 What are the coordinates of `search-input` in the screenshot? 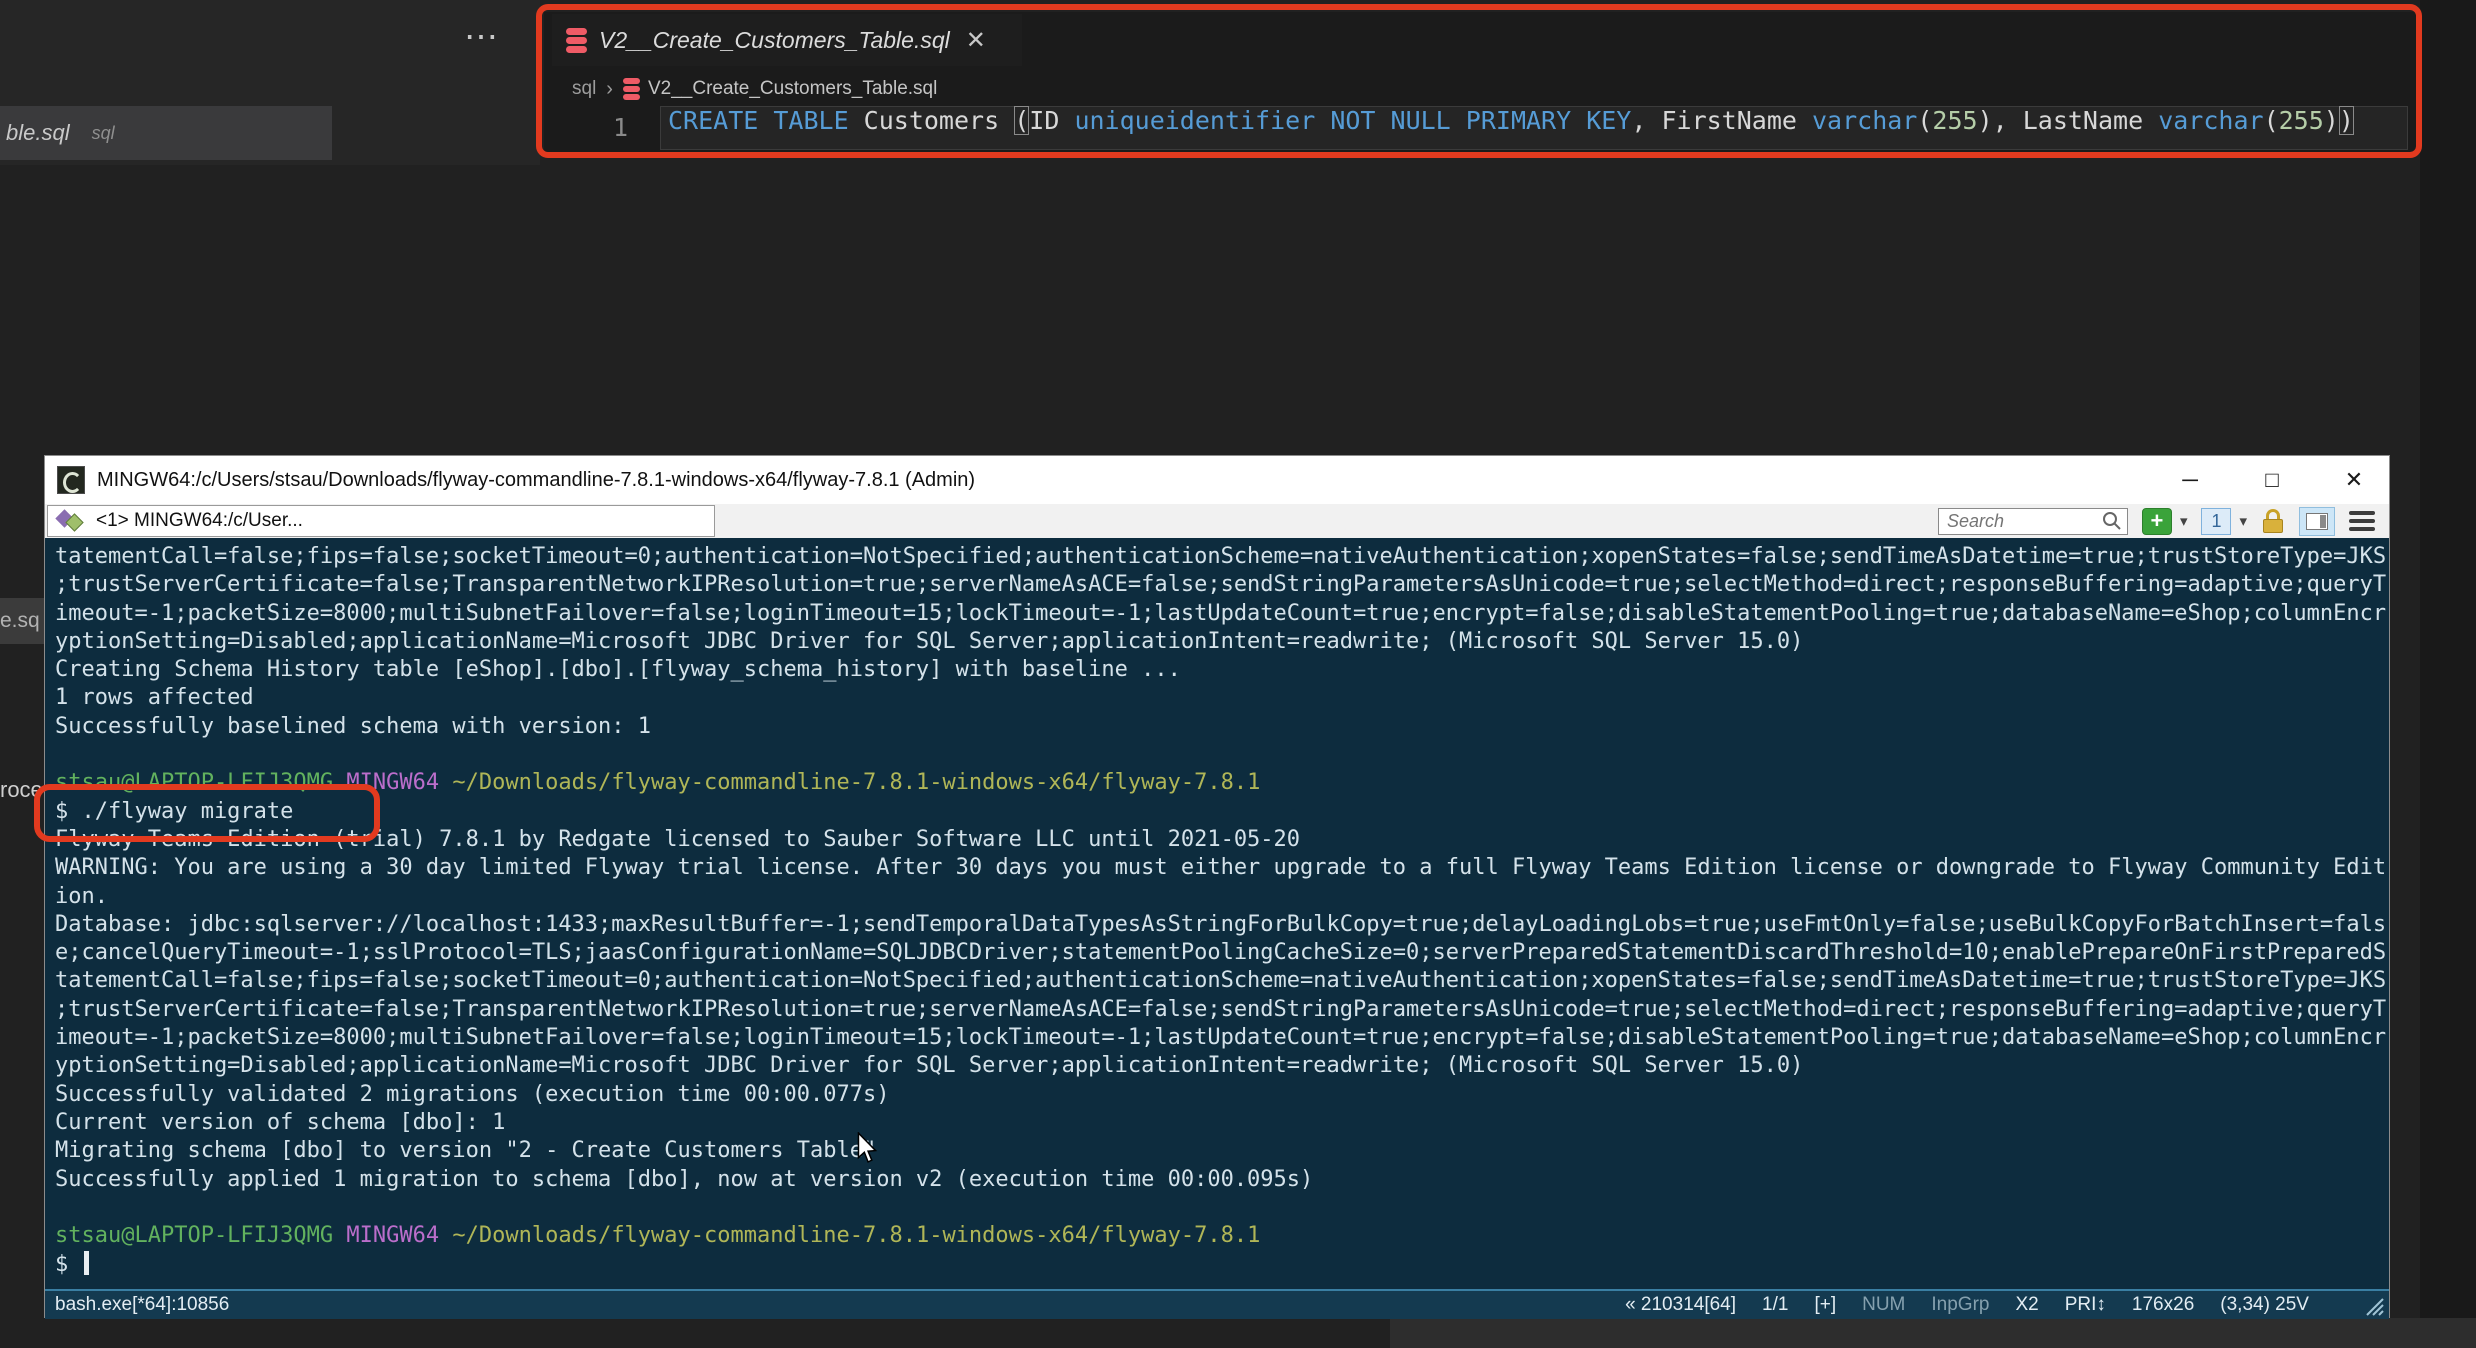 It's located at (2019, 521).